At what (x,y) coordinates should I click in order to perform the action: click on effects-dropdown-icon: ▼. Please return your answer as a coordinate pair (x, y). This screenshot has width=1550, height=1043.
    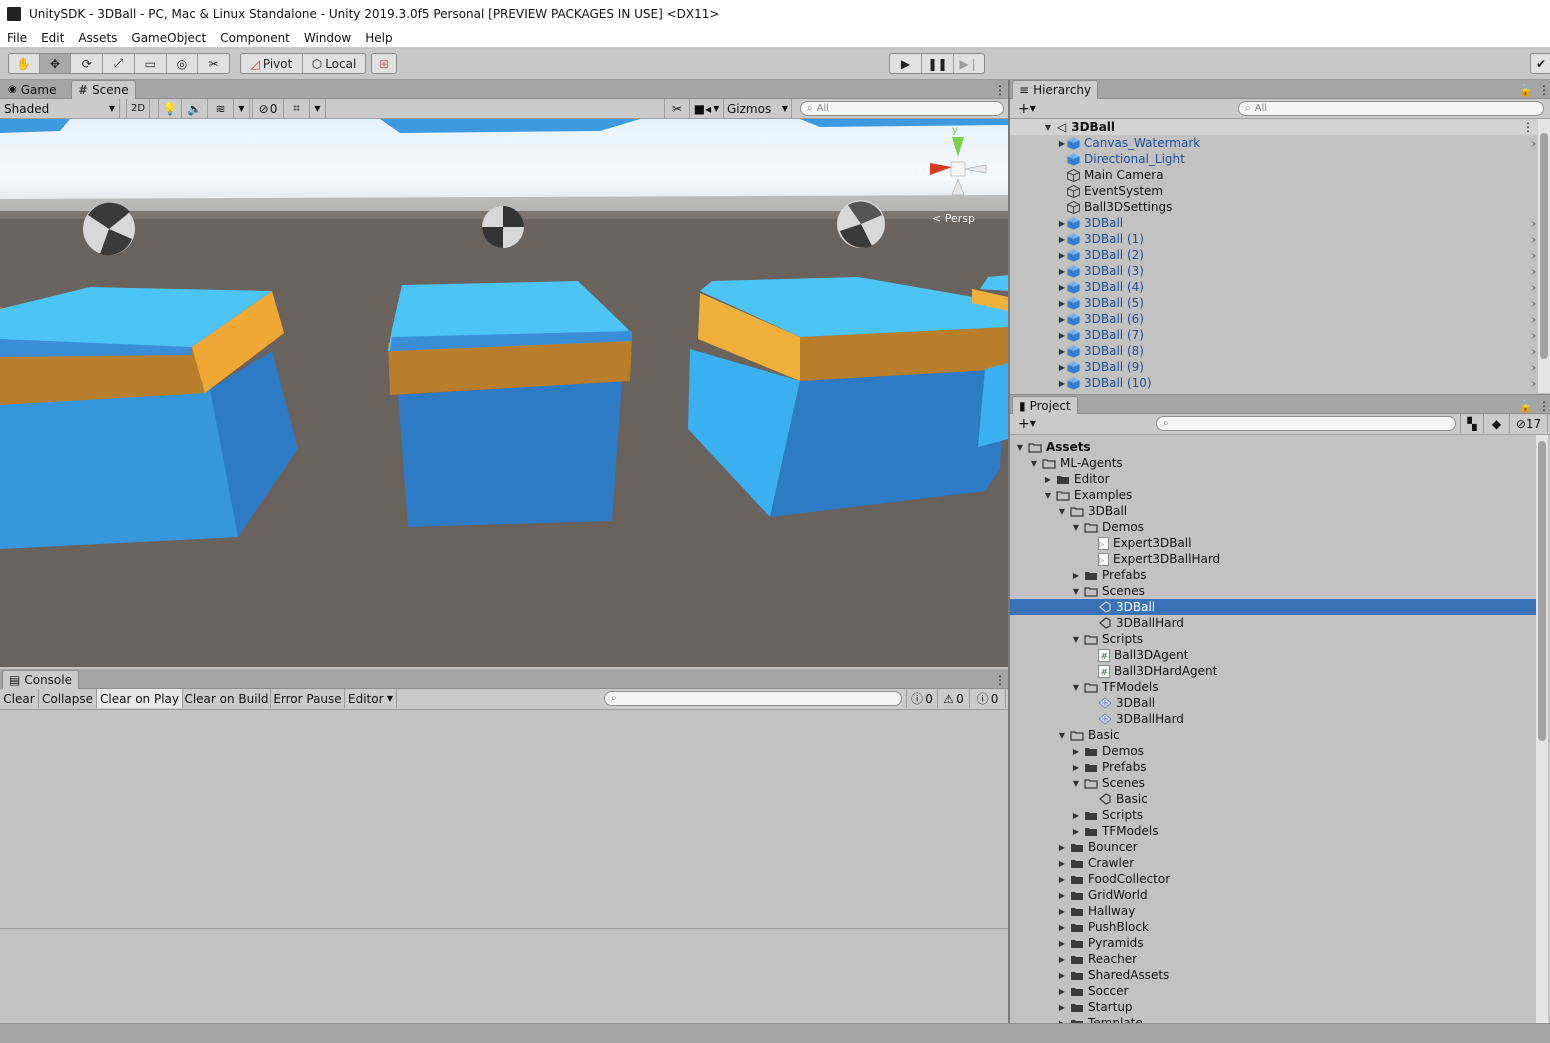
    Looking at the image, I should click on (242, 108).